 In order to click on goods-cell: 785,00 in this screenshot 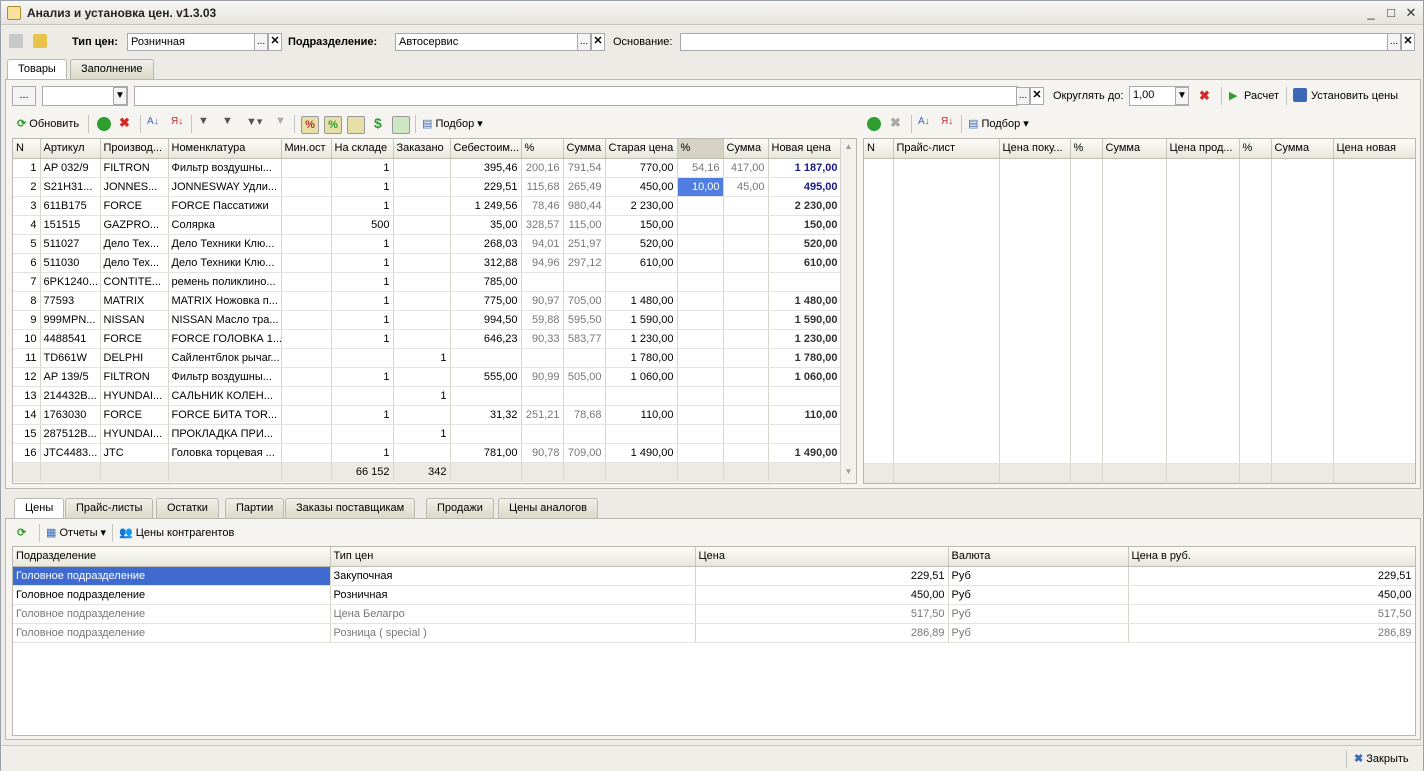, I will do `click(486, 282)`.